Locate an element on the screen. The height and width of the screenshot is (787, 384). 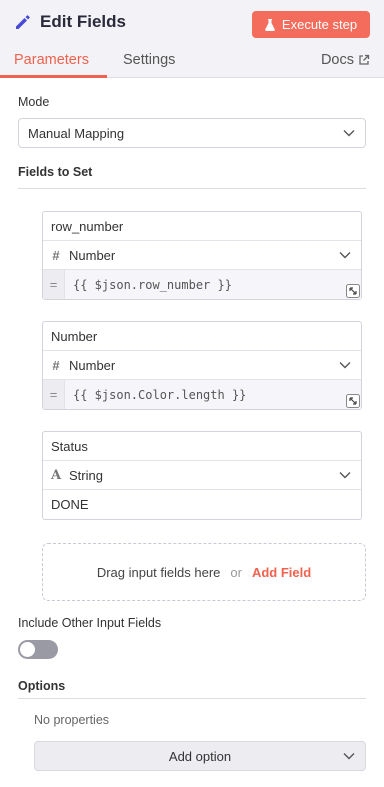
field-type-select: A String is located at coordinates (202, 475).